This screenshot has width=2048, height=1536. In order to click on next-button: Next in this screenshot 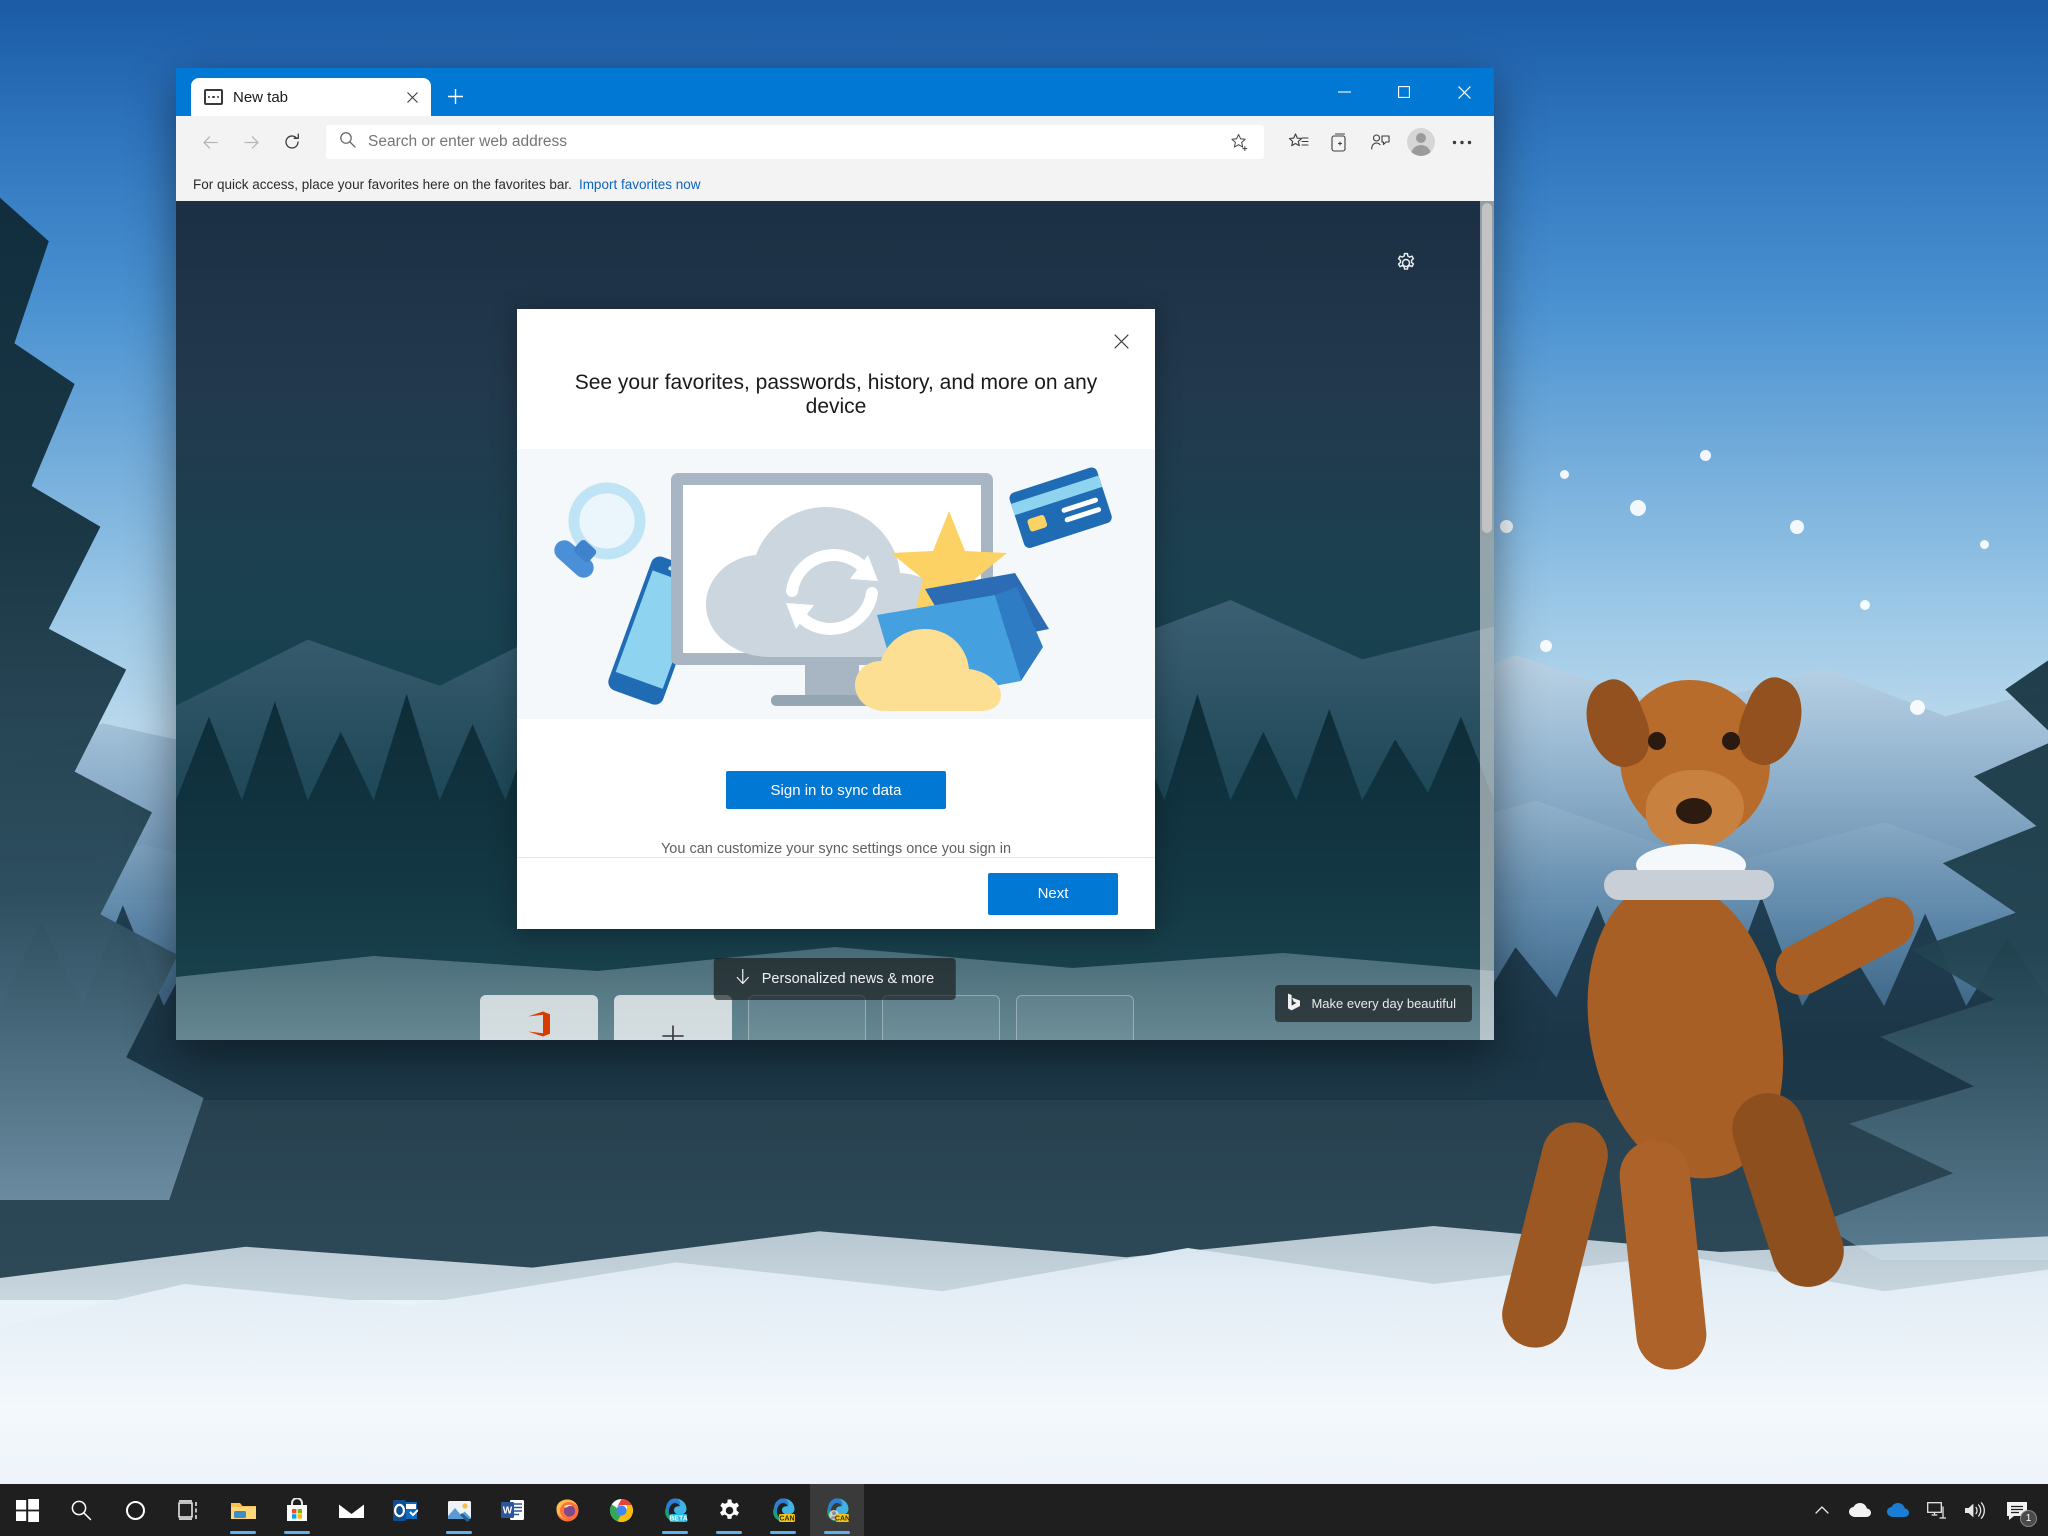, I will do `click(1053, 893)`.